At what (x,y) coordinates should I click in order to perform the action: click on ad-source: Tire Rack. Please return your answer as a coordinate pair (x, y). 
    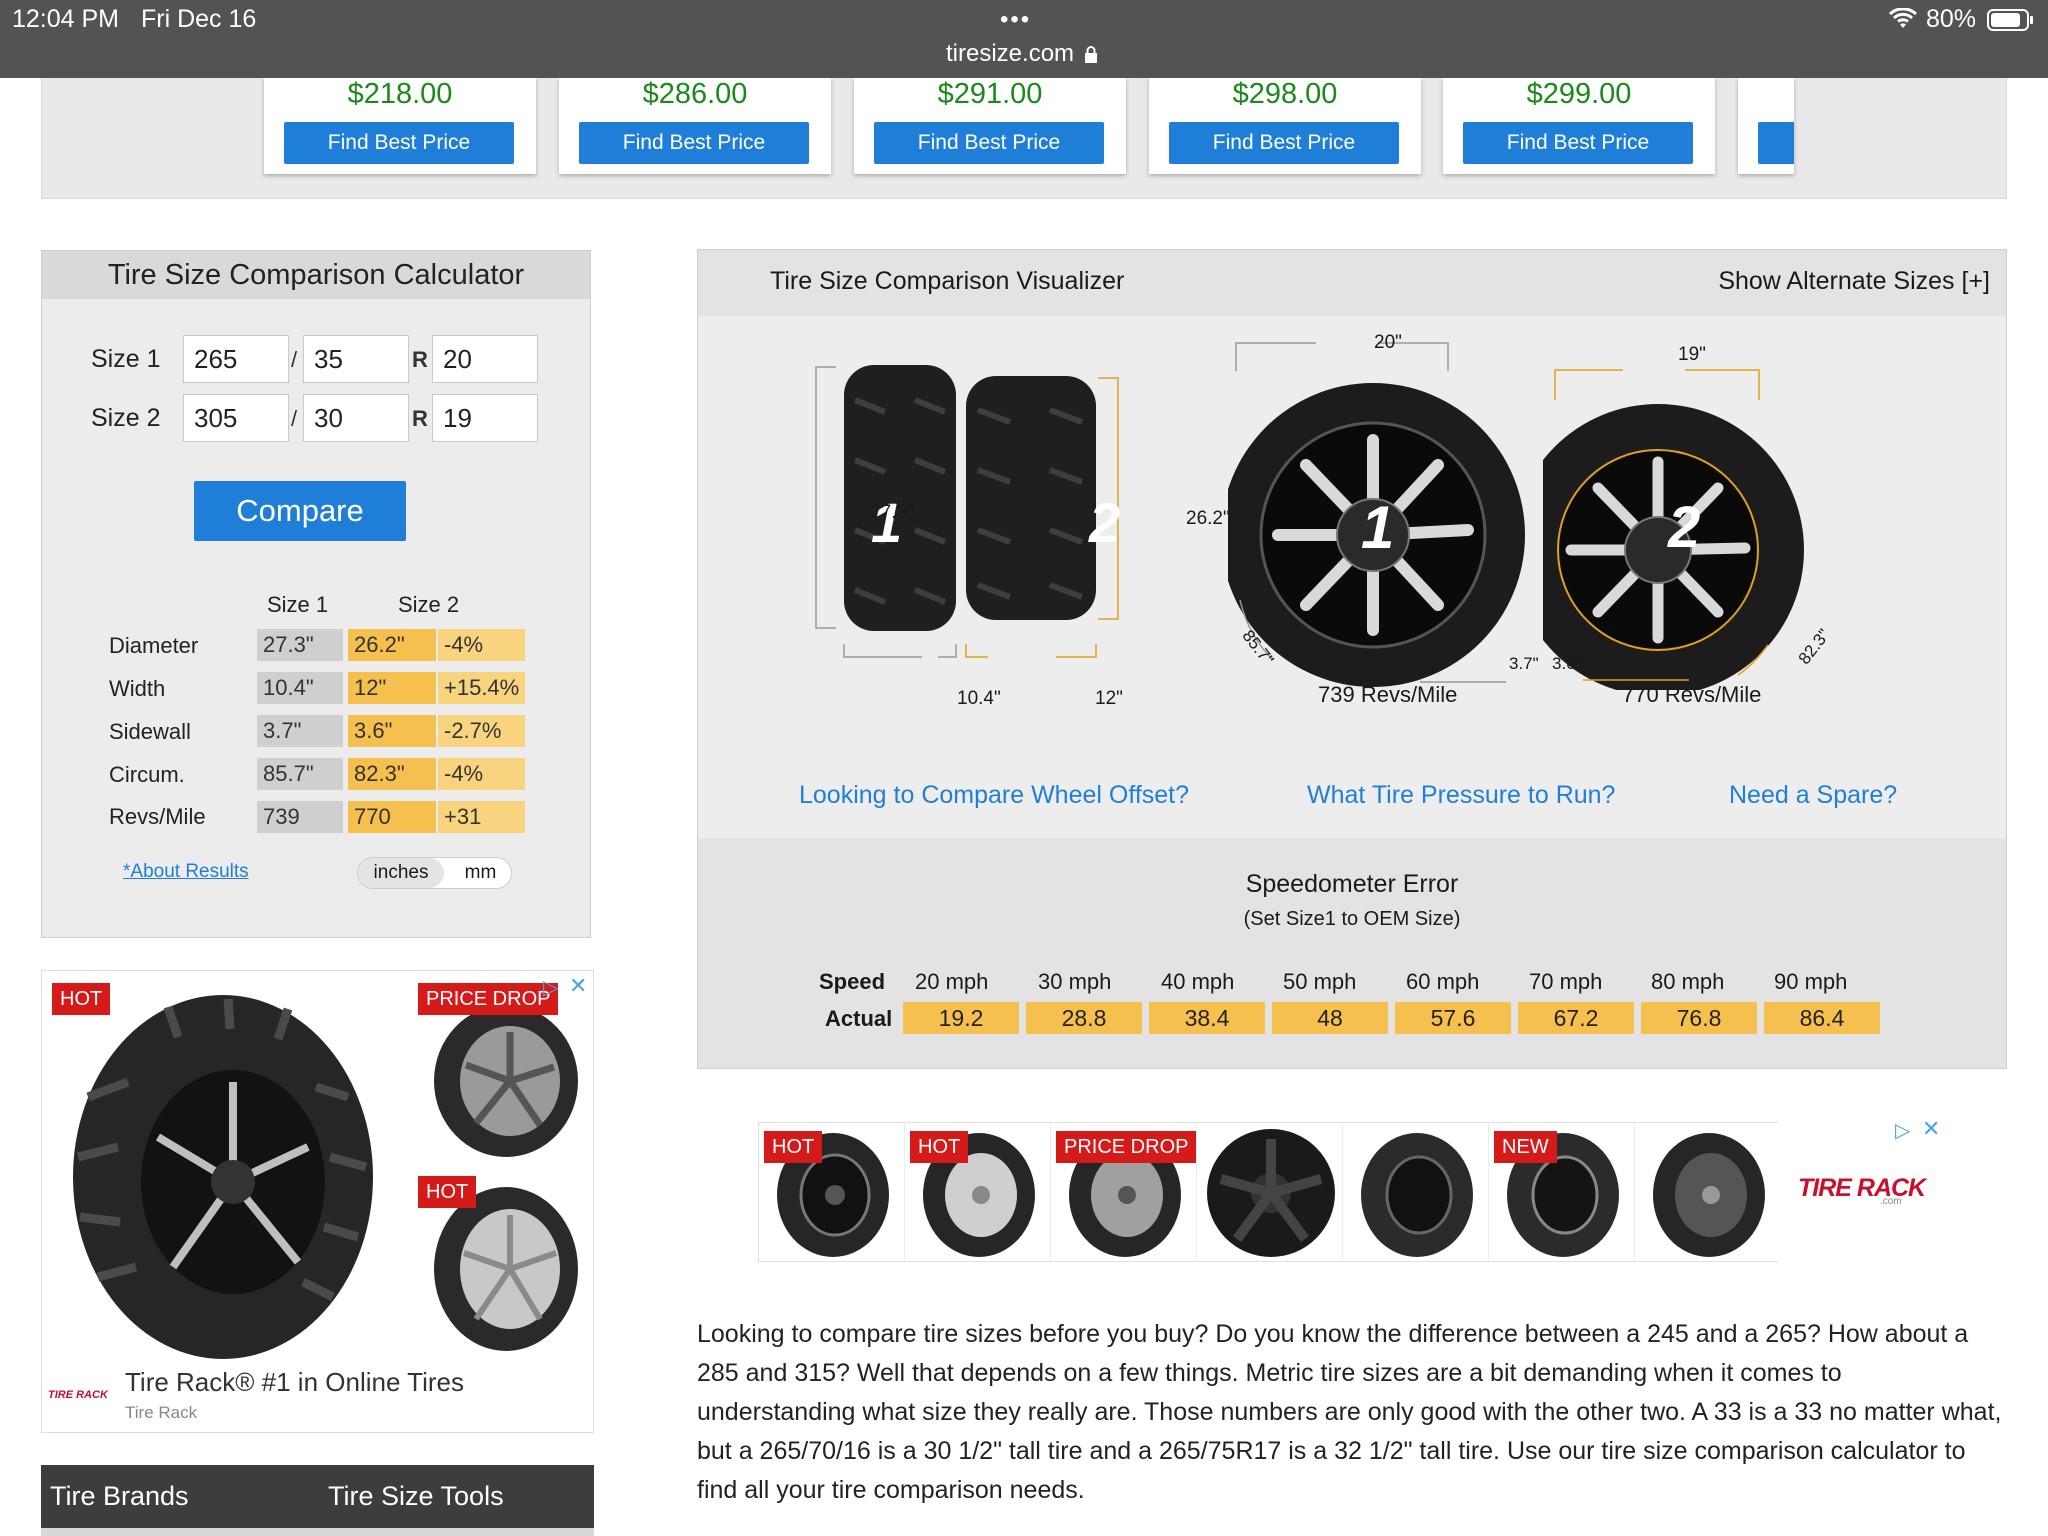
    Looking at the image, I should click on (161, 1412).